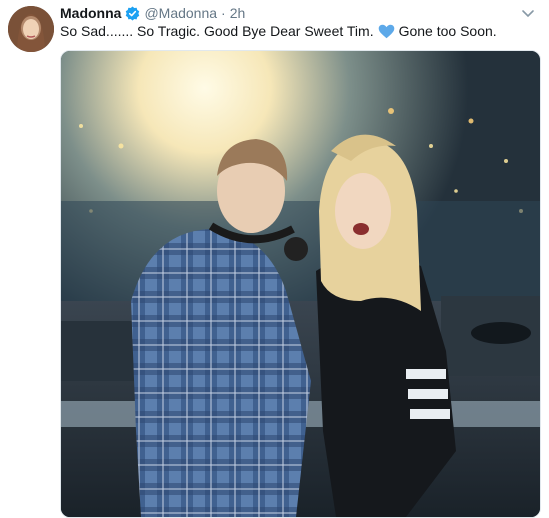  Describe the element at coordinates (528, 13) in the screenshot. I see `chevron-down-icon` at that location.